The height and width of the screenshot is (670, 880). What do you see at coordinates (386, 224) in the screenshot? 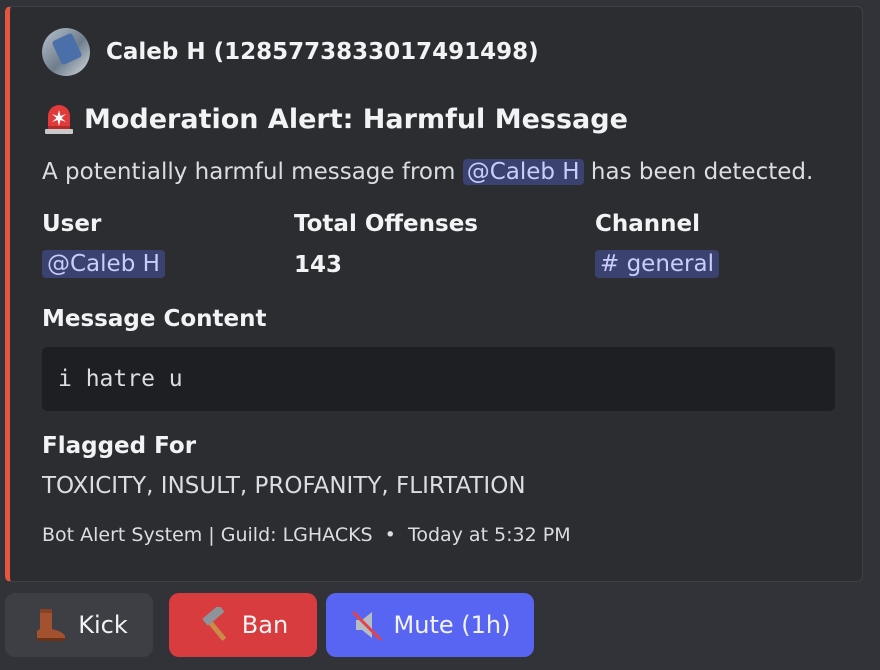
I see `field-offenses-label: Total Offenses` at bounding box center [386, 224].